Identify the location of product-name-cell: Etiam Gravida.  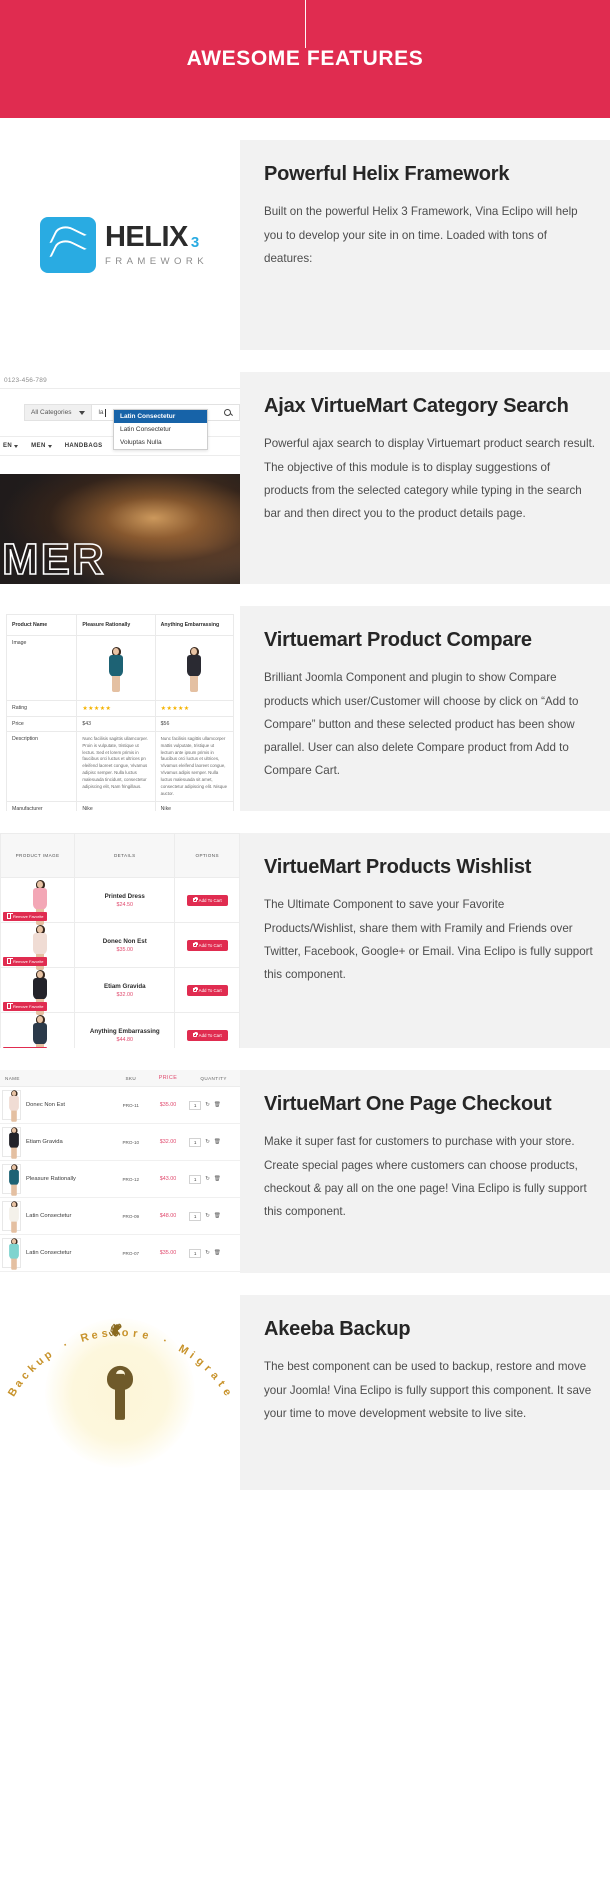
(56, 1142).